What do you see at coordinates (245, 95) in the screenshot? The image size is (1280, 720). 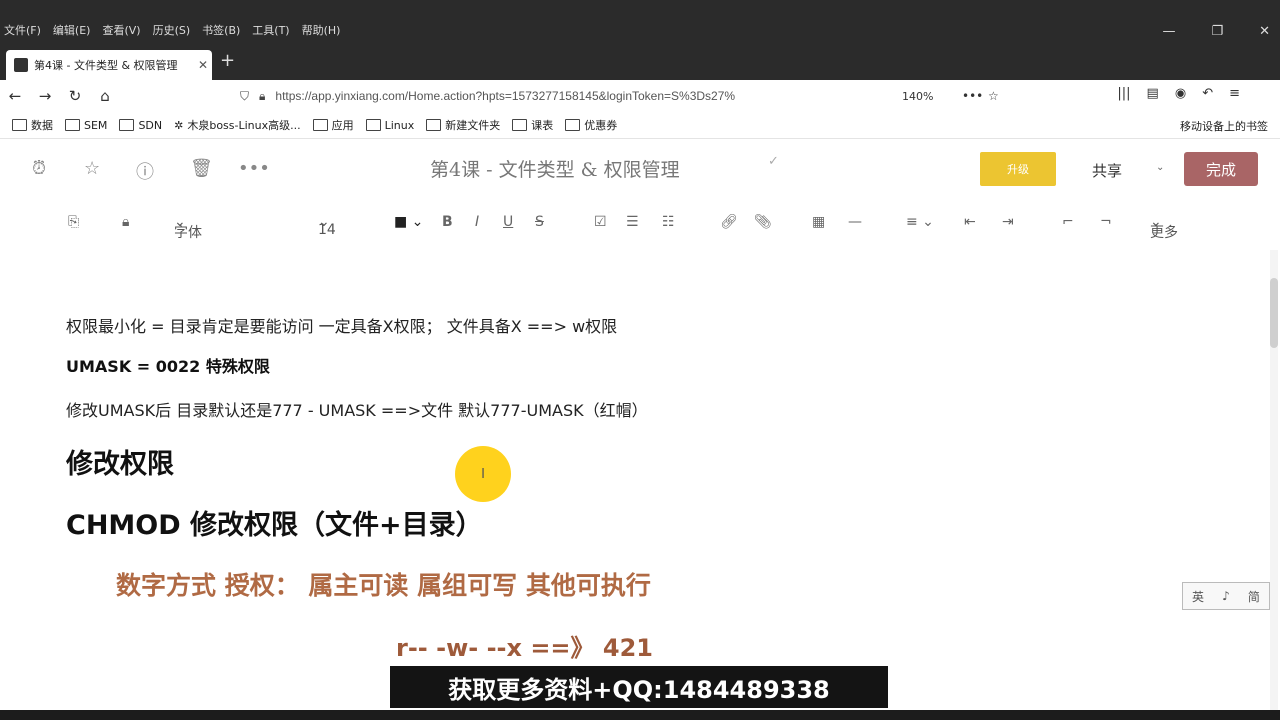 I see `shield-icon: ⛉` at bounding box center [245, 95].